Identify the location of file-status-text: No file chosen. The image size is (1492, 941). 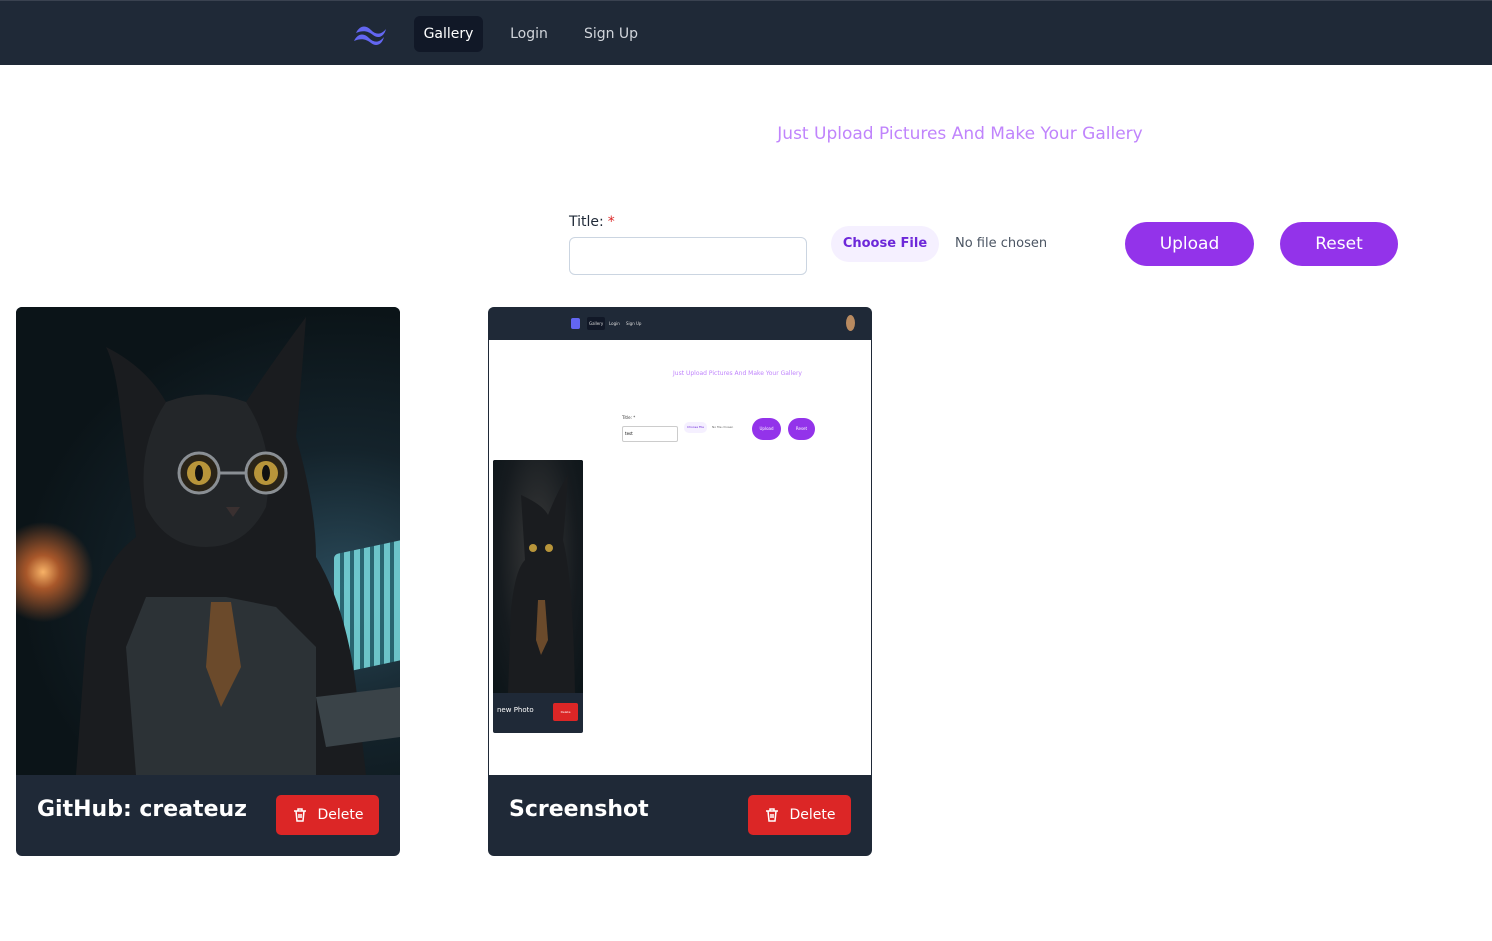
(1001, 243).